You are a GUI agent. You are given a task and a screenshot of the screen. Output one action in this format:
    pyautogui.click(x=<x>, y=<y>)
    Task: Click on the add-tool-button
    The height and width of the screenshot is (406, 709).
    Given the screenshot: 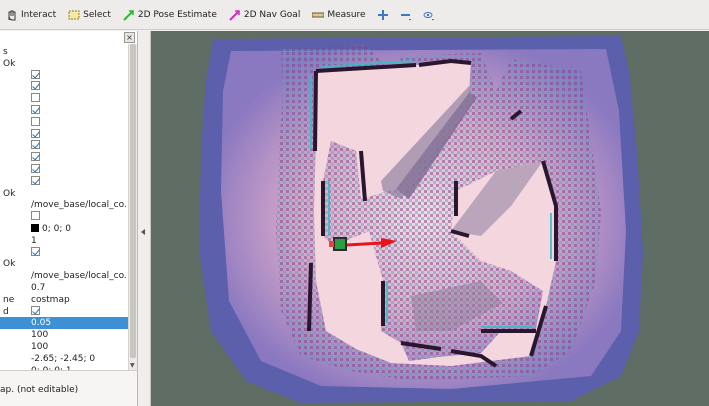 What is the action you would take?
    pyautogui.click(x=384, y=15)
    